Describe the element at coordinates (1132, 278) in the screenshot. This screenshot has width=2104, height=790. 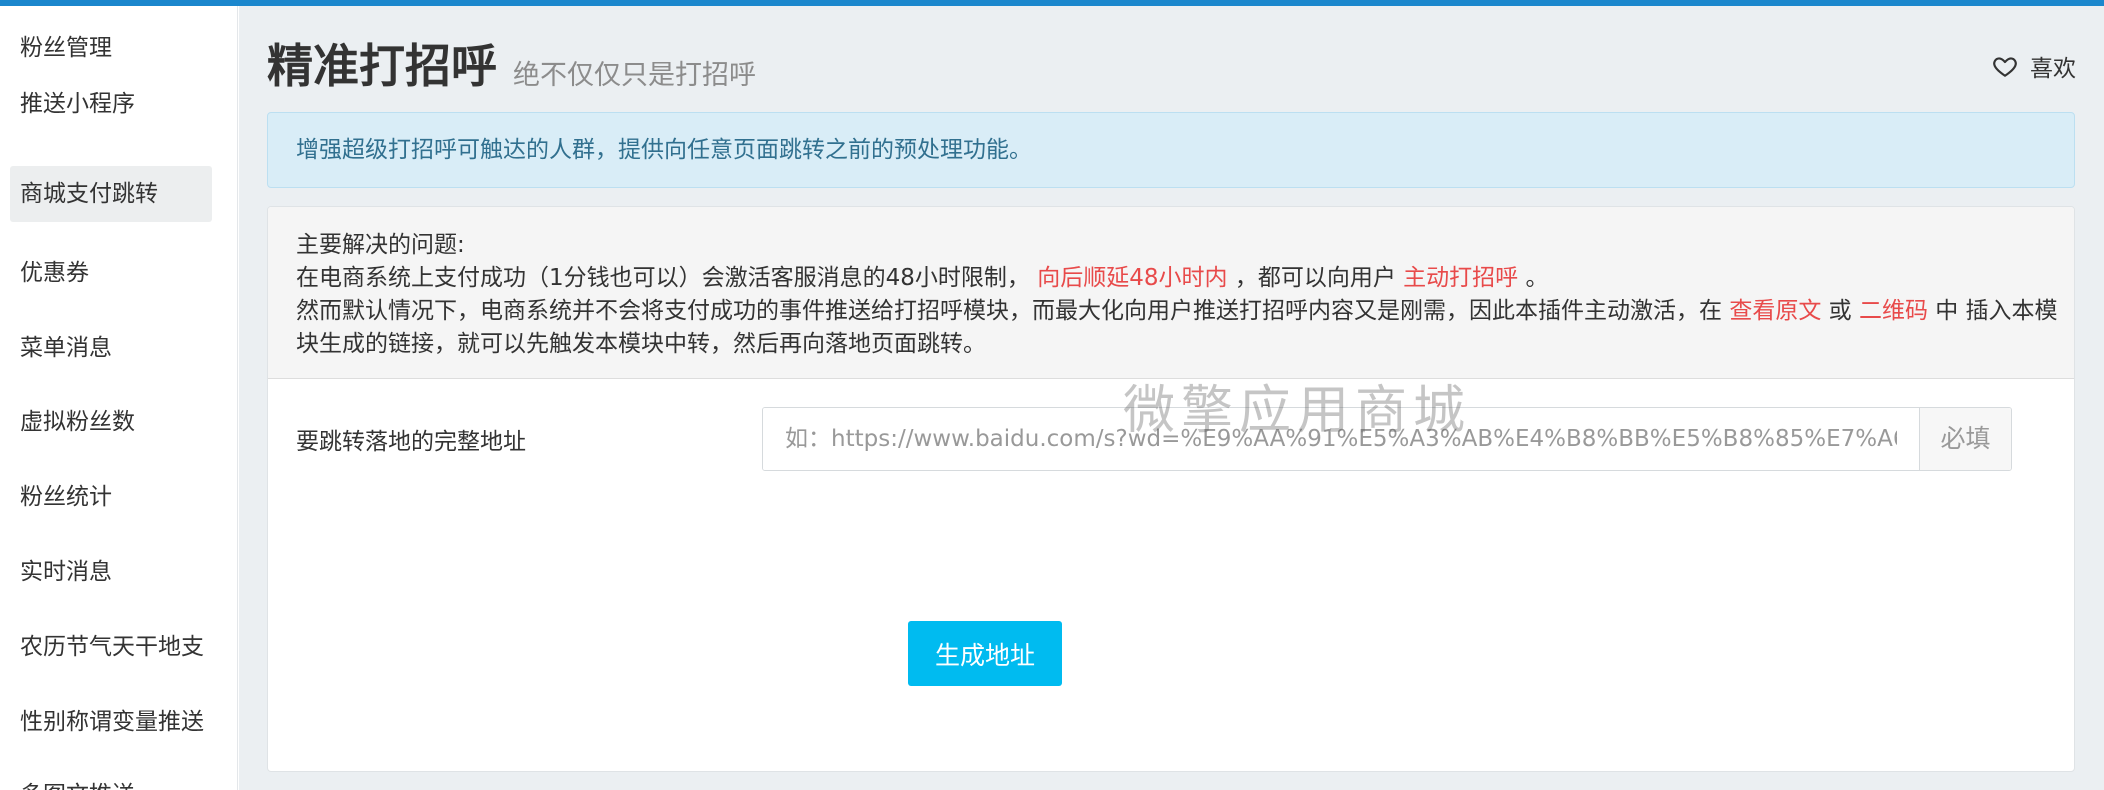
I see `highlight-text: 向后顺延48小时内` at that location.